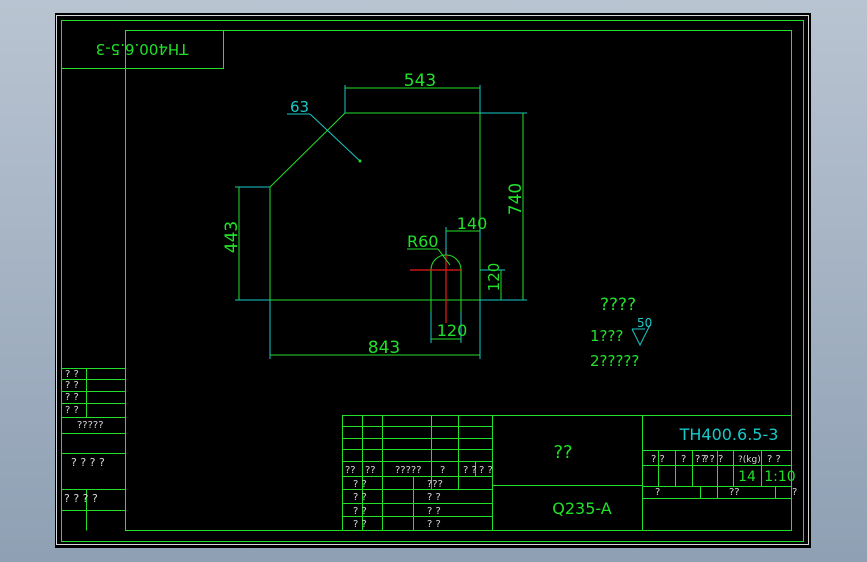 Image resolution: width=867 pixels, height=562 pixels. I want to click on tb-weight: 14, so click(747, 477).